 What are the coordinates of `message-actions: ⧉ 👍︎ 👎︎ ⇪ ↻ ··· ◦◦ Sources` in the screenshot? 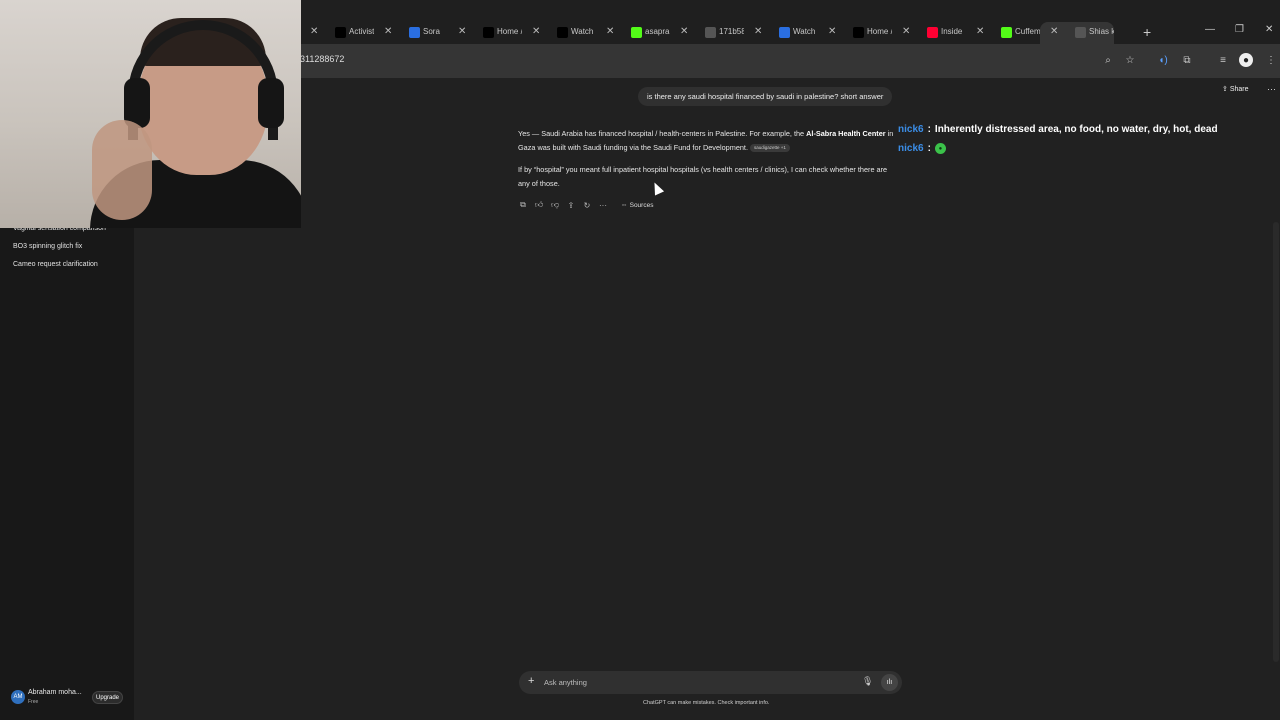 It's located at (585, 205).